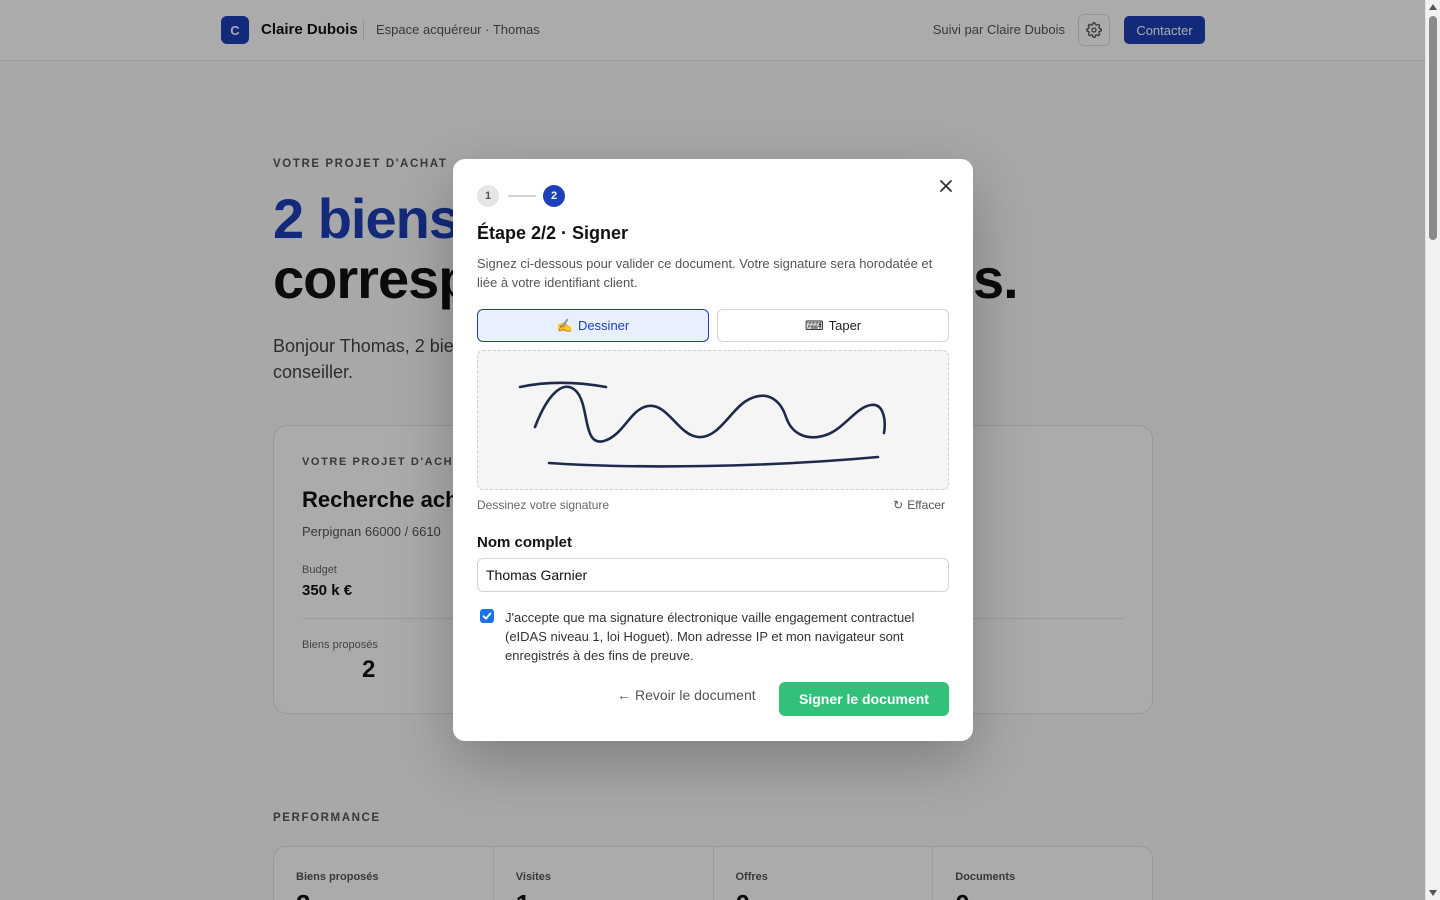 The image size is (1440, 900). I want to click on tab-type: ⌨ Taper, so click(833, 325).